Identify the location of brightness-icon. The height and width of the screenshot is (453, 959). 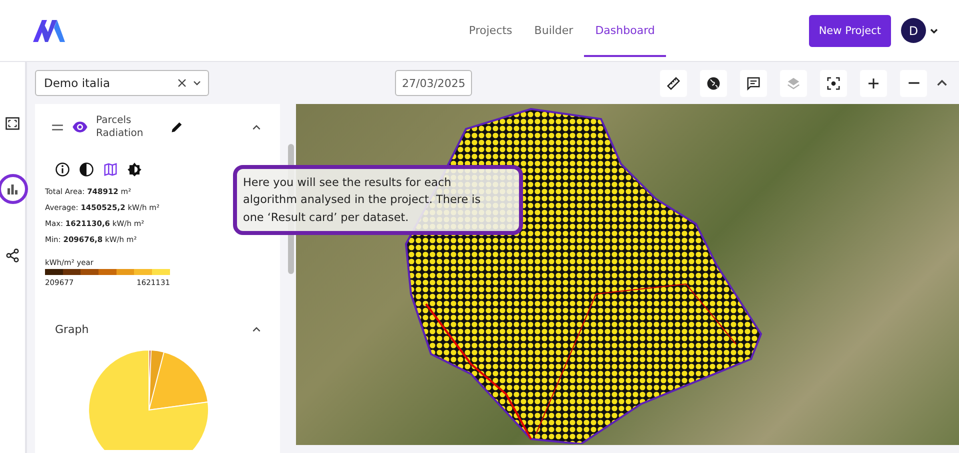
(134, 169).